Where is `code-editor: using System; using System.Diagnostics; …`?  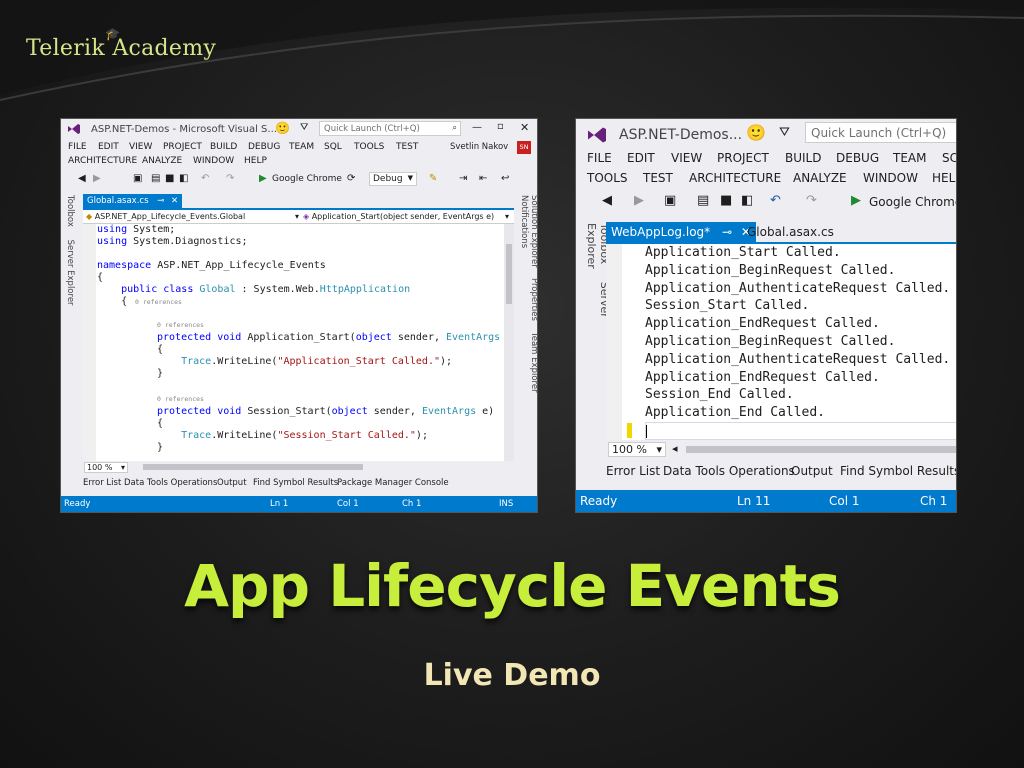
code-editor: using System; using System.Diagnostics; … is located at coordinates (298, 342).